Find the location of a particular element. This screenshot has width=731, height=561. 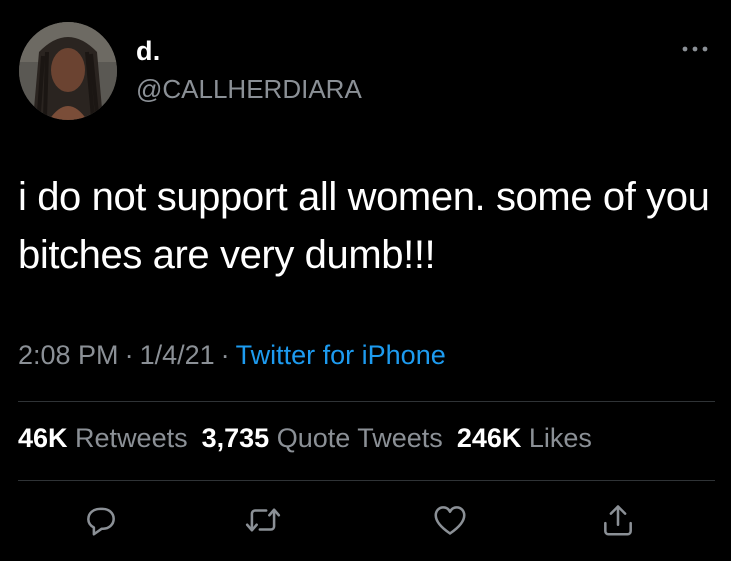

likes-label: Likes is located at coordinates (560, 438).